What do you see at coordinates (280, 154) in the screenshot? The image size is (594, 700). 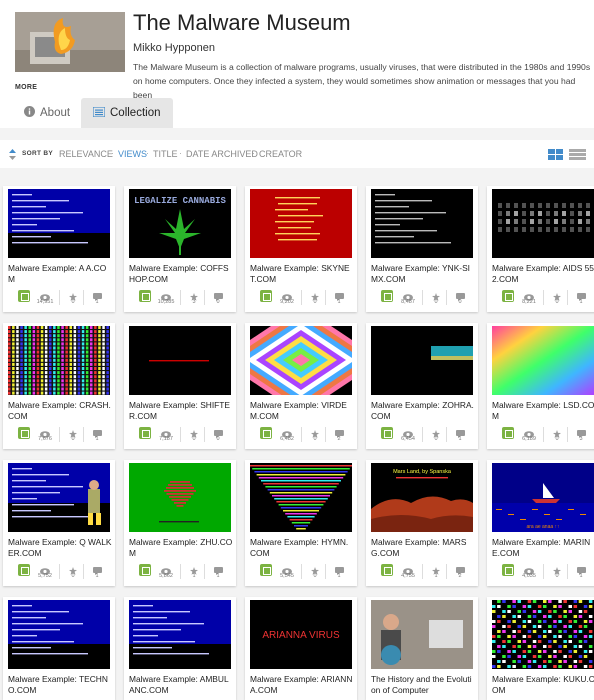 I see `sort-option-creator: CREATOR` at bounding box center [280, 154].